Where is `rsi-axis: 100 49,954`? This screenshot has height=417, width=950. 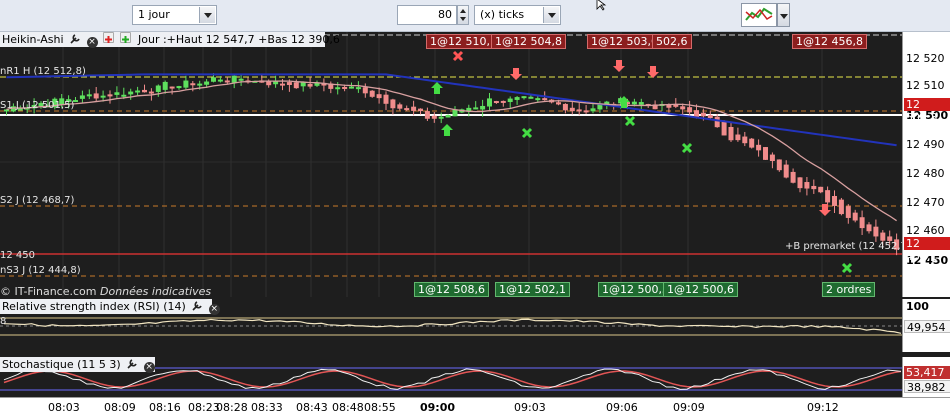 rsi-axis: 100 49,954 is located at coordinates (926, 325).